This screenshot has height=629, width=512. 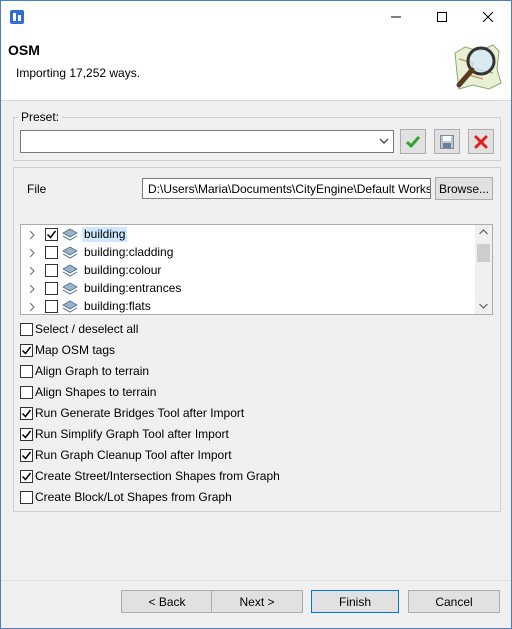 What do you see at coordinates (133, 288) in the screenshot?
I see `layer-label: building:entrances` at bounding box center [133, 288].